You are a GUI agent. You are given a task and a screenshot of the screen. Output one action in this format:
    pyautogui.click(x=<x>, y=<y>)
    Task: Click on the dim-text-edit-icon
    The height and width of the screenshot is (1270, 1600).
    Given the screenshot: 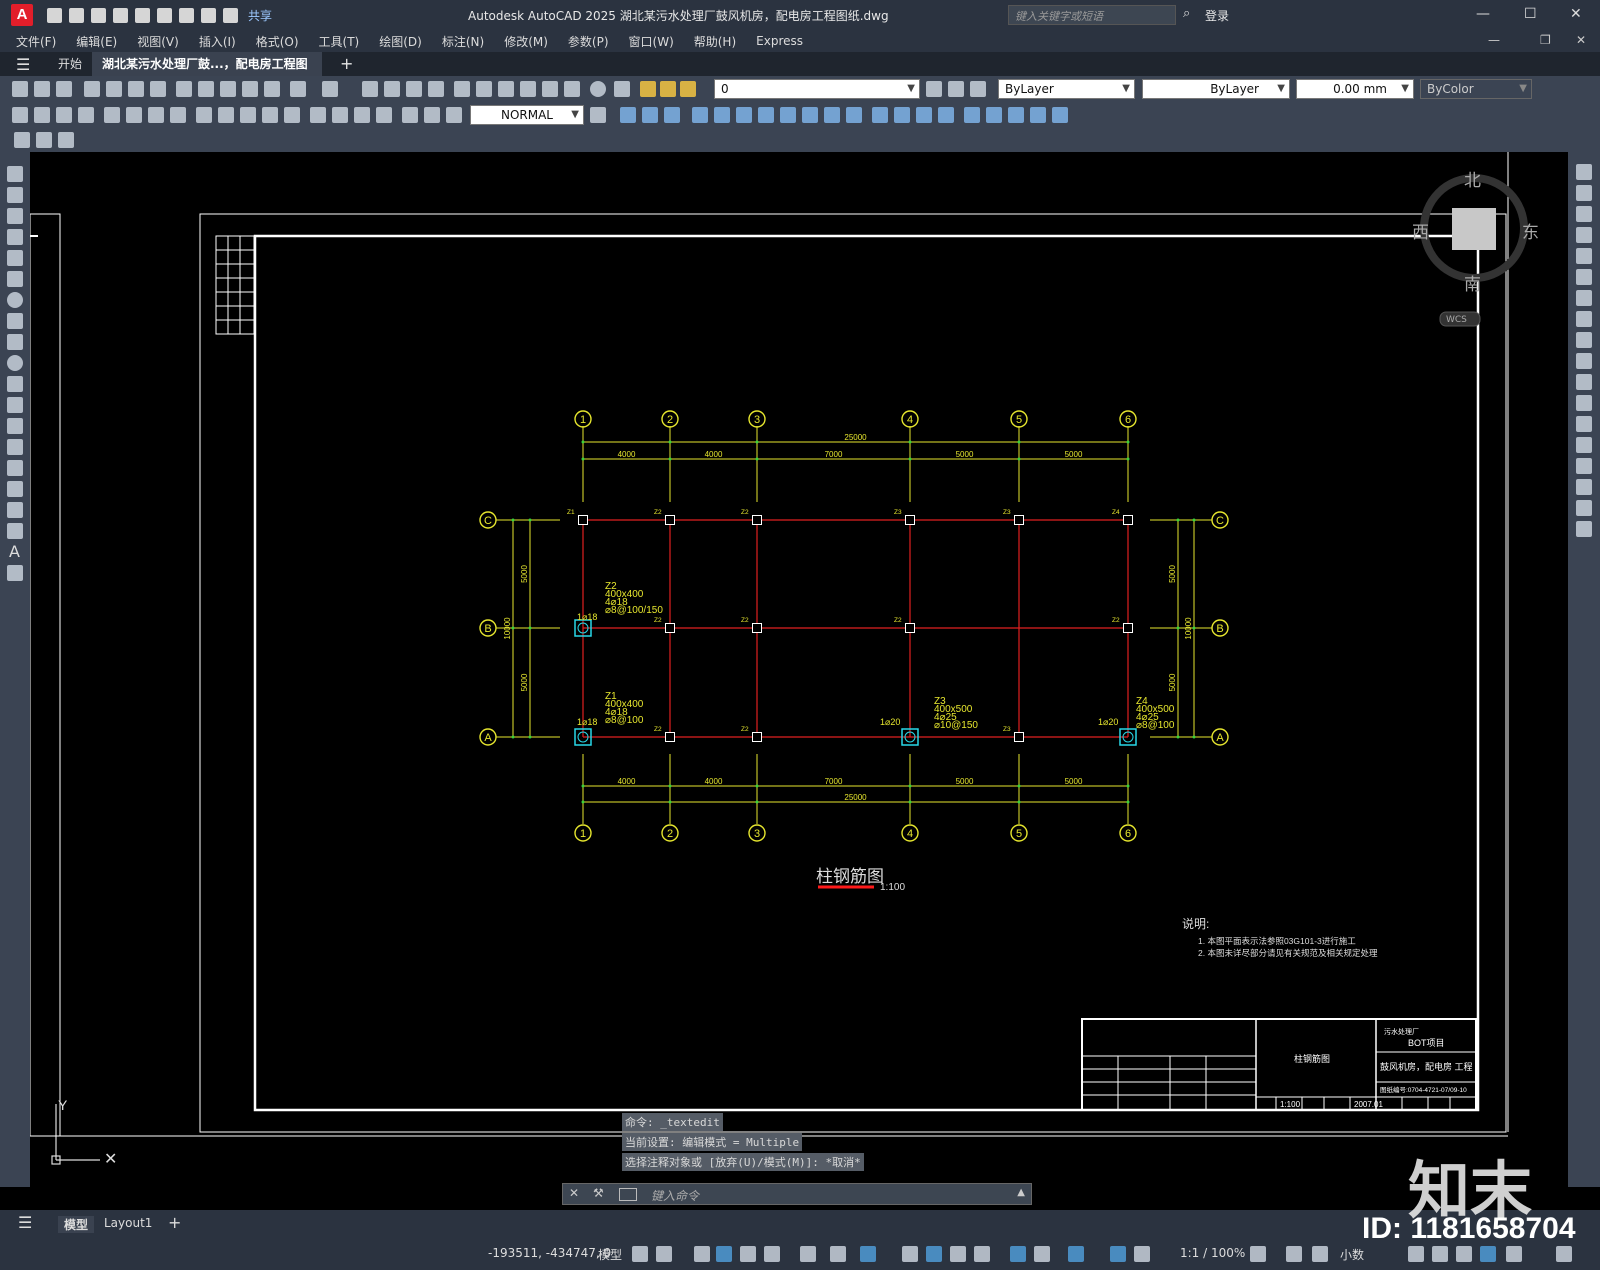 What is the action you would take?
    pyautogui.click(x=432, y=115)
    